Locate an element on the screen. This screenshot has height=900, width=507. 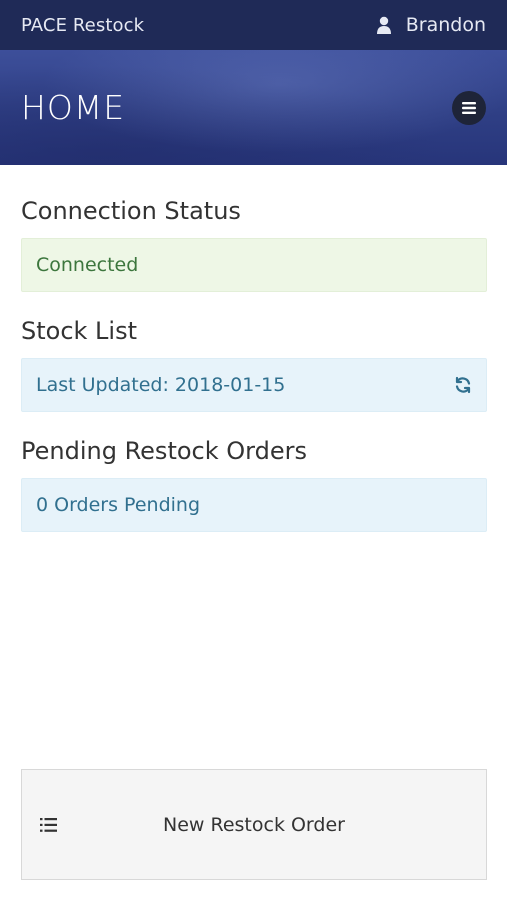
stock-list-last-updated: Last Updated: 2018-01-15 is located at coordinates (161, 385).